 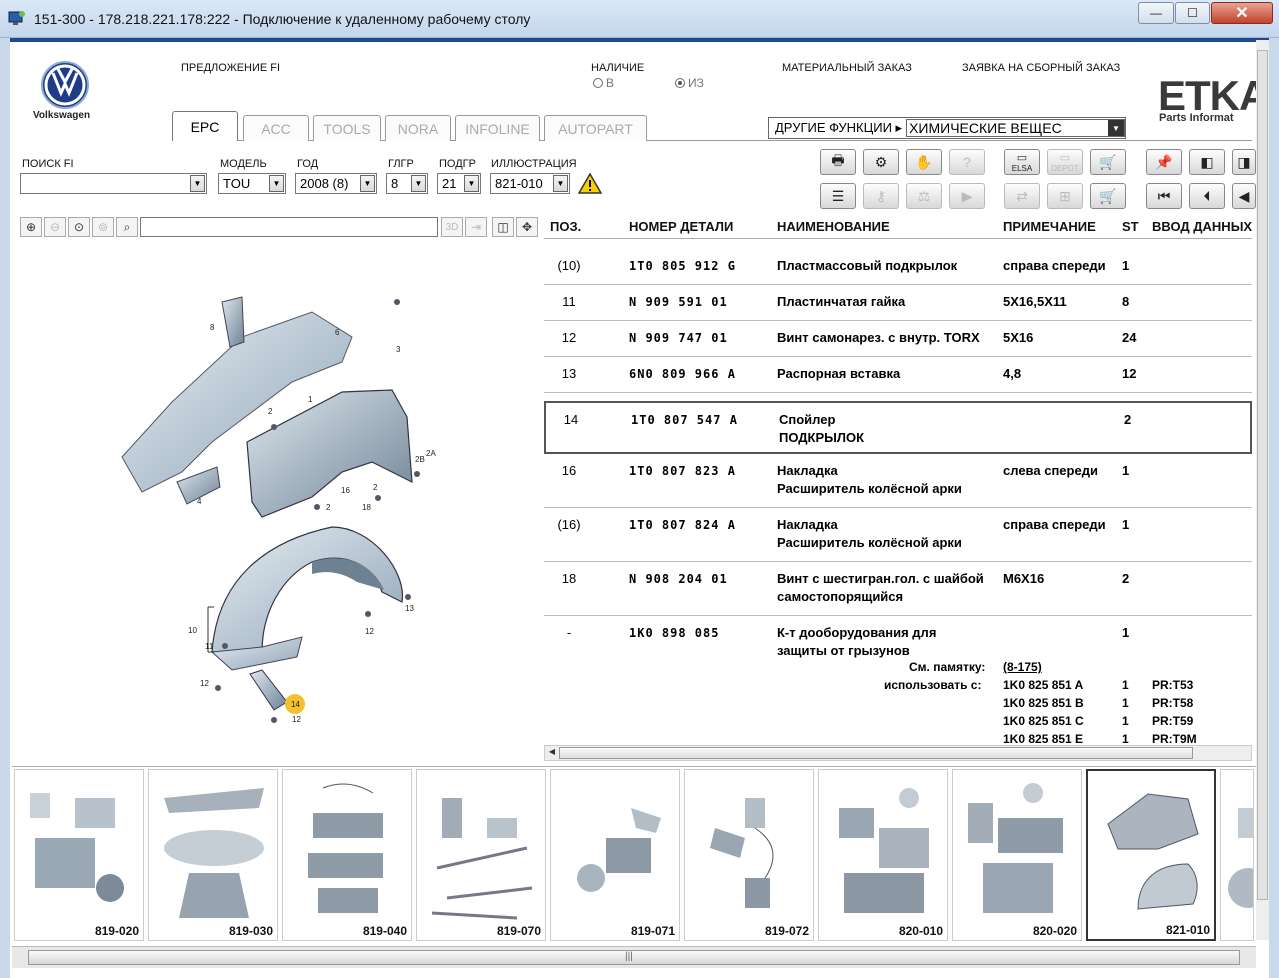 What do you see at coordinates (1049, 226) in the screenshot?
I see `col-note-header: ПРИМЕЧАНИЕ` at bounding box center [1049, 226].